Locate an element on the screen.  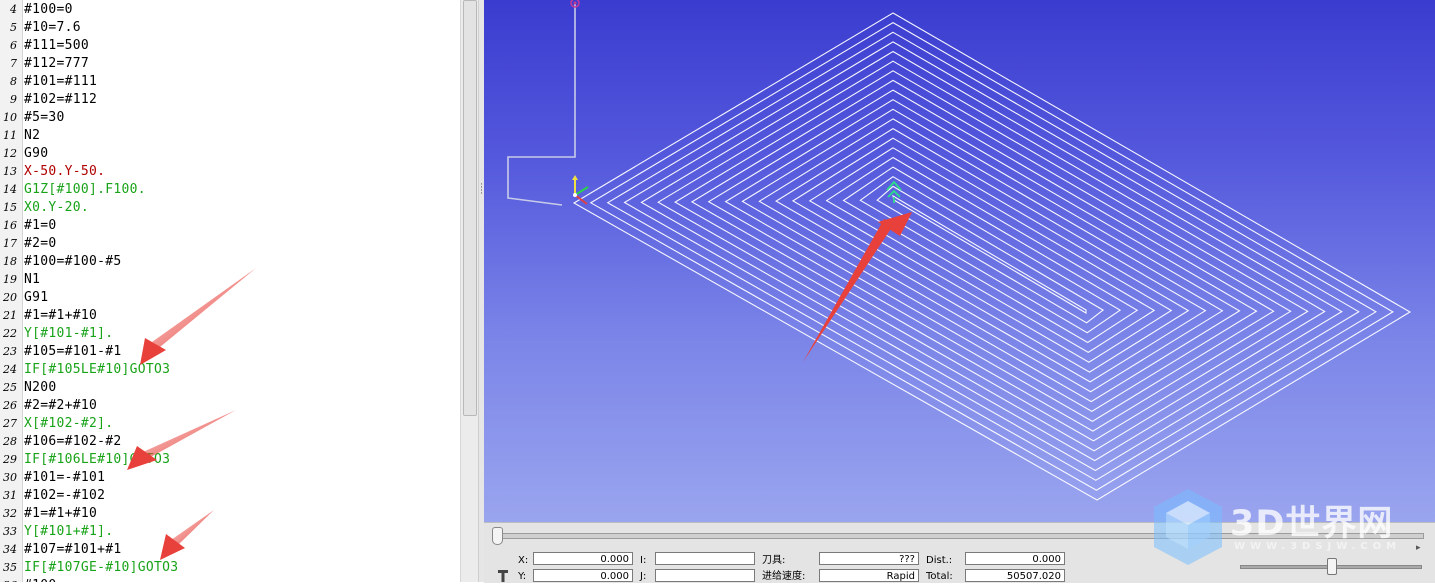
code-line: 11 N2 is located at coordinates (230, 136).